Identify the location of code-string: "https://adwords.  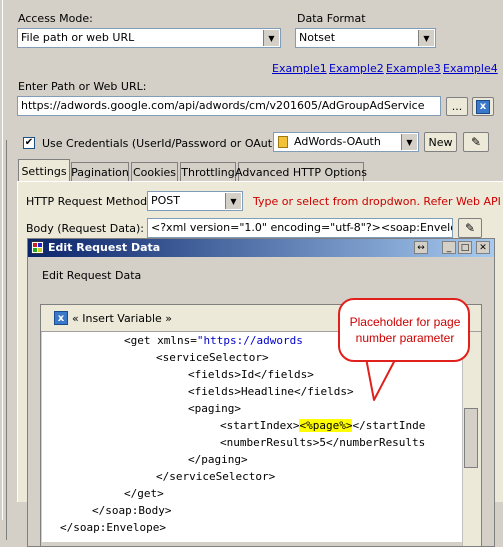
(249, 340).